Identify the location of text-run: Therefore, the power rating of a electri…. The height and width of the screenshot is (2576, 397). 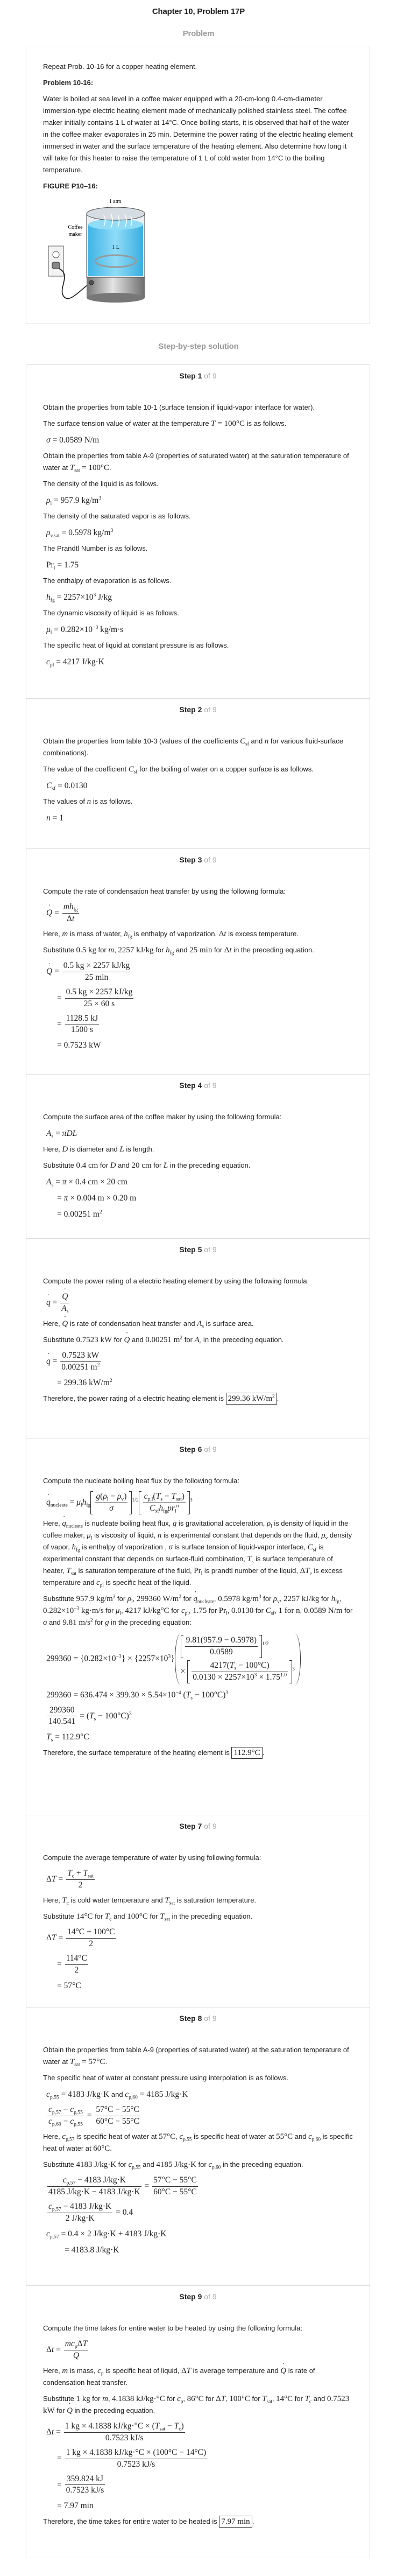
(134, 1398).